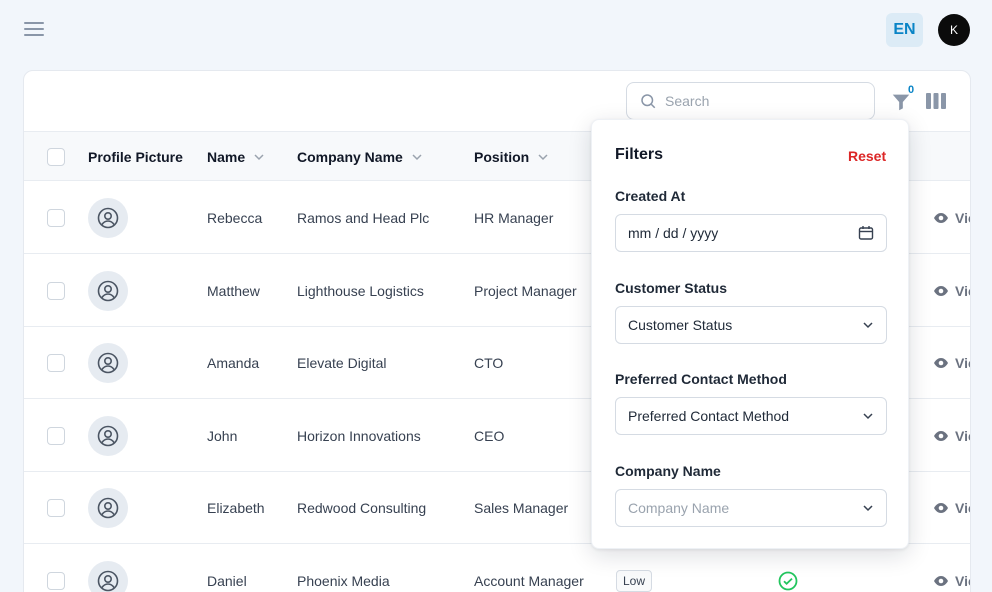 Image resolution: width=992 pixels, height=592 pixels. I want to click on select-all-cell, so click(56, 157).